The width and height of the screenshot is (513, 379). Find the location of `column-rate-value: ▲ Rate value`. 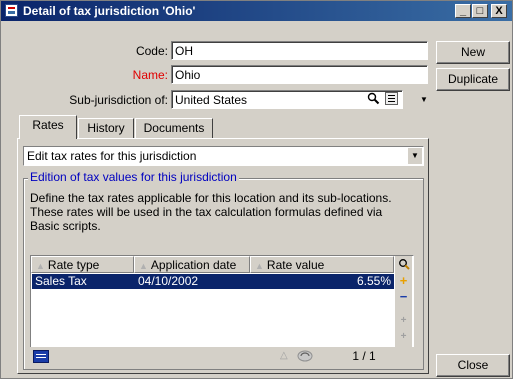

column-rate-value: ▲ Rate value is located at coordinates (322, 264).